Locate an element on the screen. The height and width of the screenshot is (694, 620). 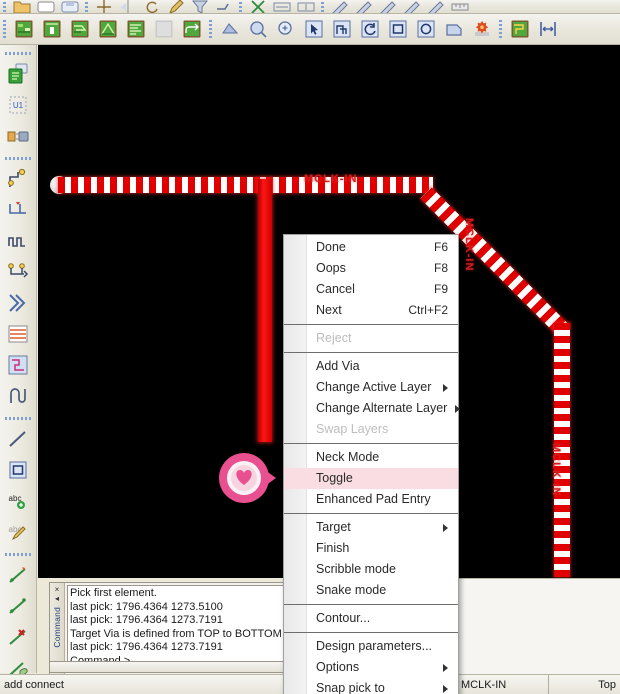
sidebar-item-add-connect is located at coordinates (18, 179).